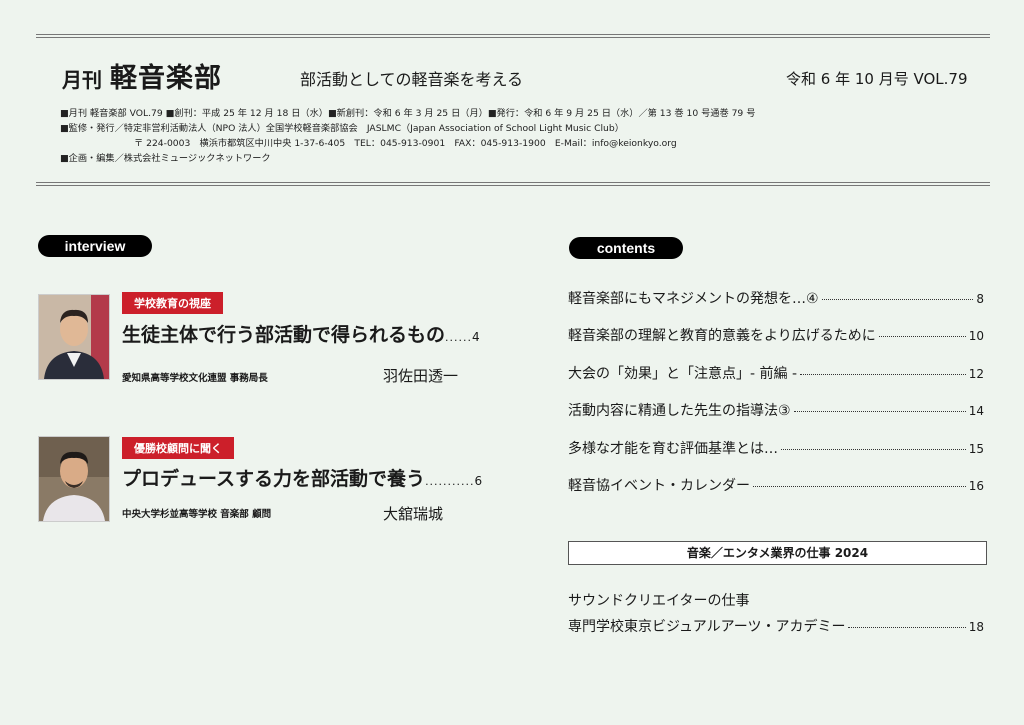  Describe the element at coordinates (776, 485) in the screenshot. I see `contents-item-6: 軽音協イベント・カレンダー 16` at that location.